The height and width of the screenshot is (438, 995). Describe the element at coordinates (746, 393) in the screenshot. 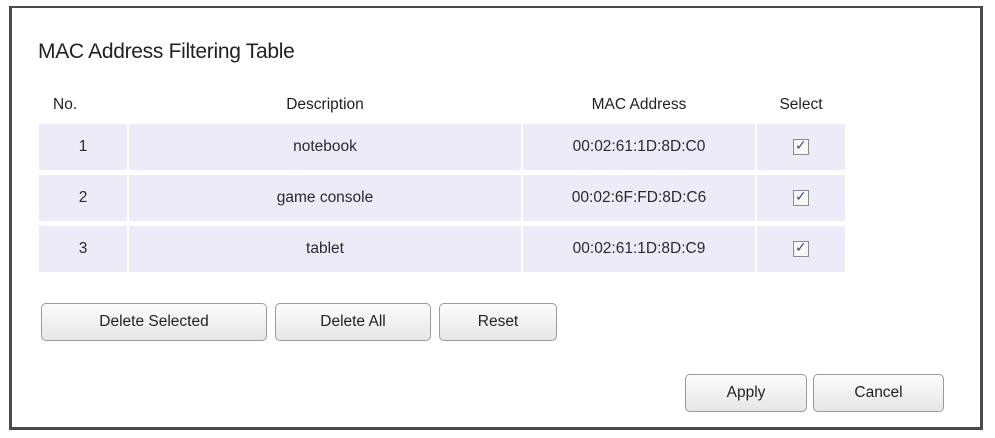

I see `apply-button: Apply` at that location.